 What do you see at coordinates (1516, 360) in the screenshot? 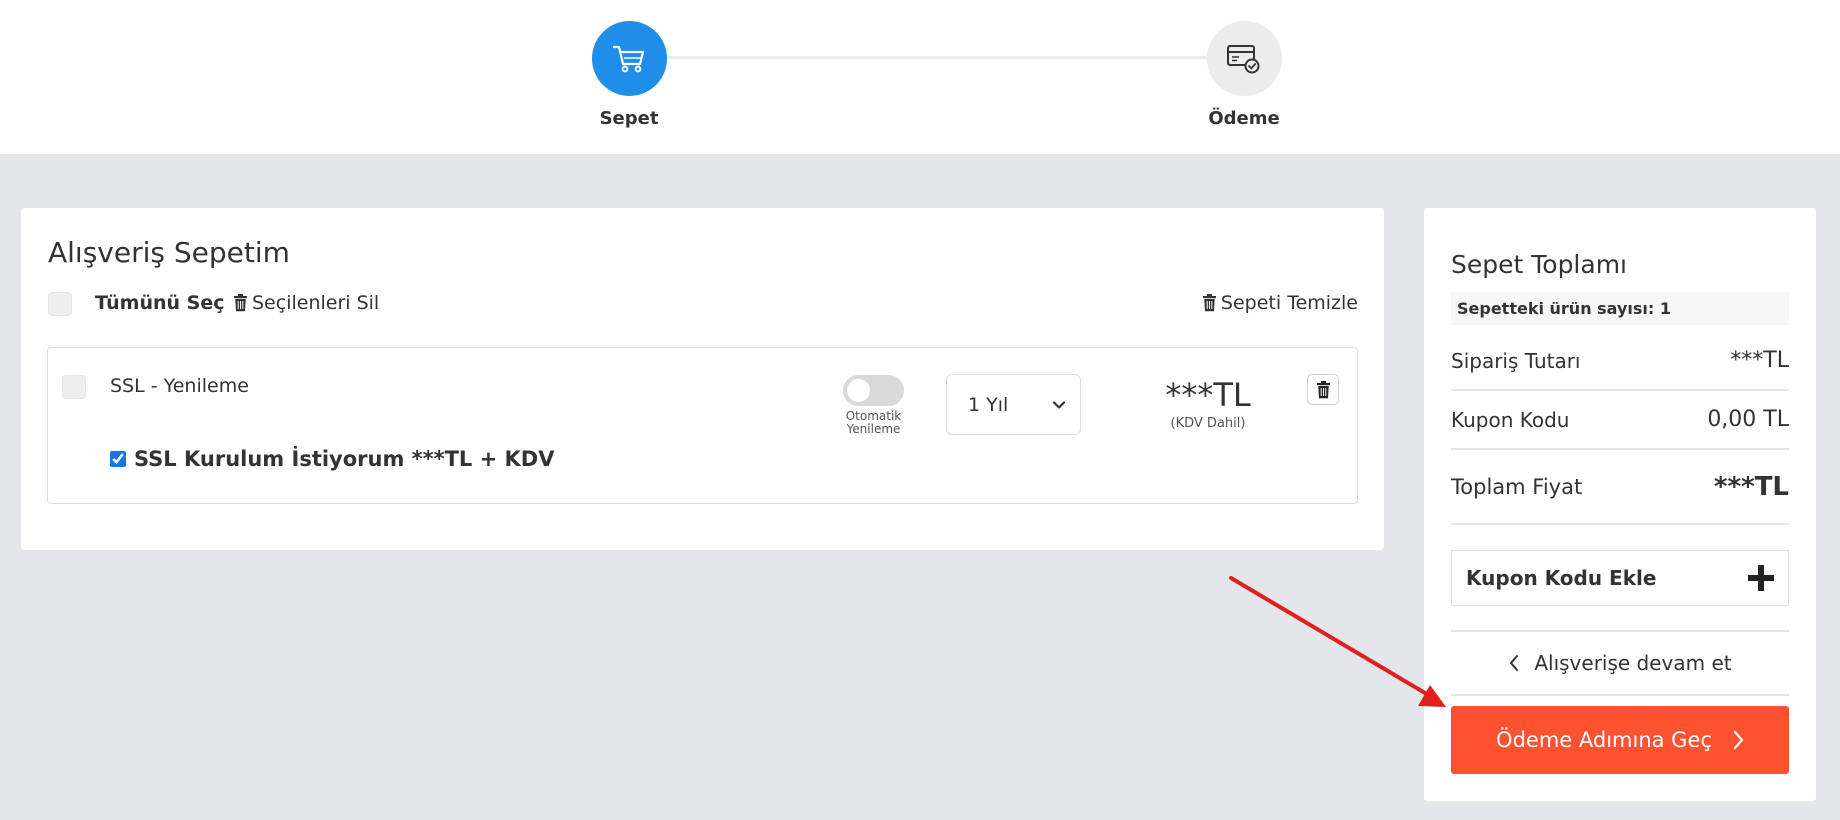
I see `order-amount-label: Sipariş Tutarı` at bounding box center [1516, 360].